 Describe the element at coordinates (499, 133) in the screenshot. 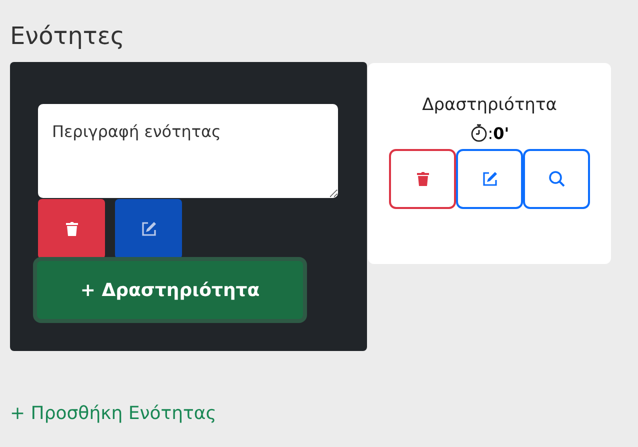

I see `activity-duration: :0'` at that location.